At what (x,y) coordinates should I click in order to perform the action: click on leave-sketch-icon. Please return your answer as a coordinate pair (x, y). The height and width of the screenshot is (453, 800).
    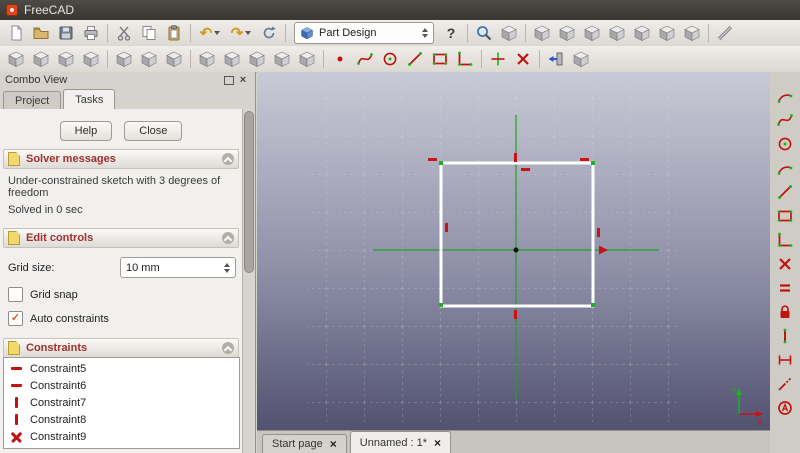
    Looking at the image, I should click on (556, 59).